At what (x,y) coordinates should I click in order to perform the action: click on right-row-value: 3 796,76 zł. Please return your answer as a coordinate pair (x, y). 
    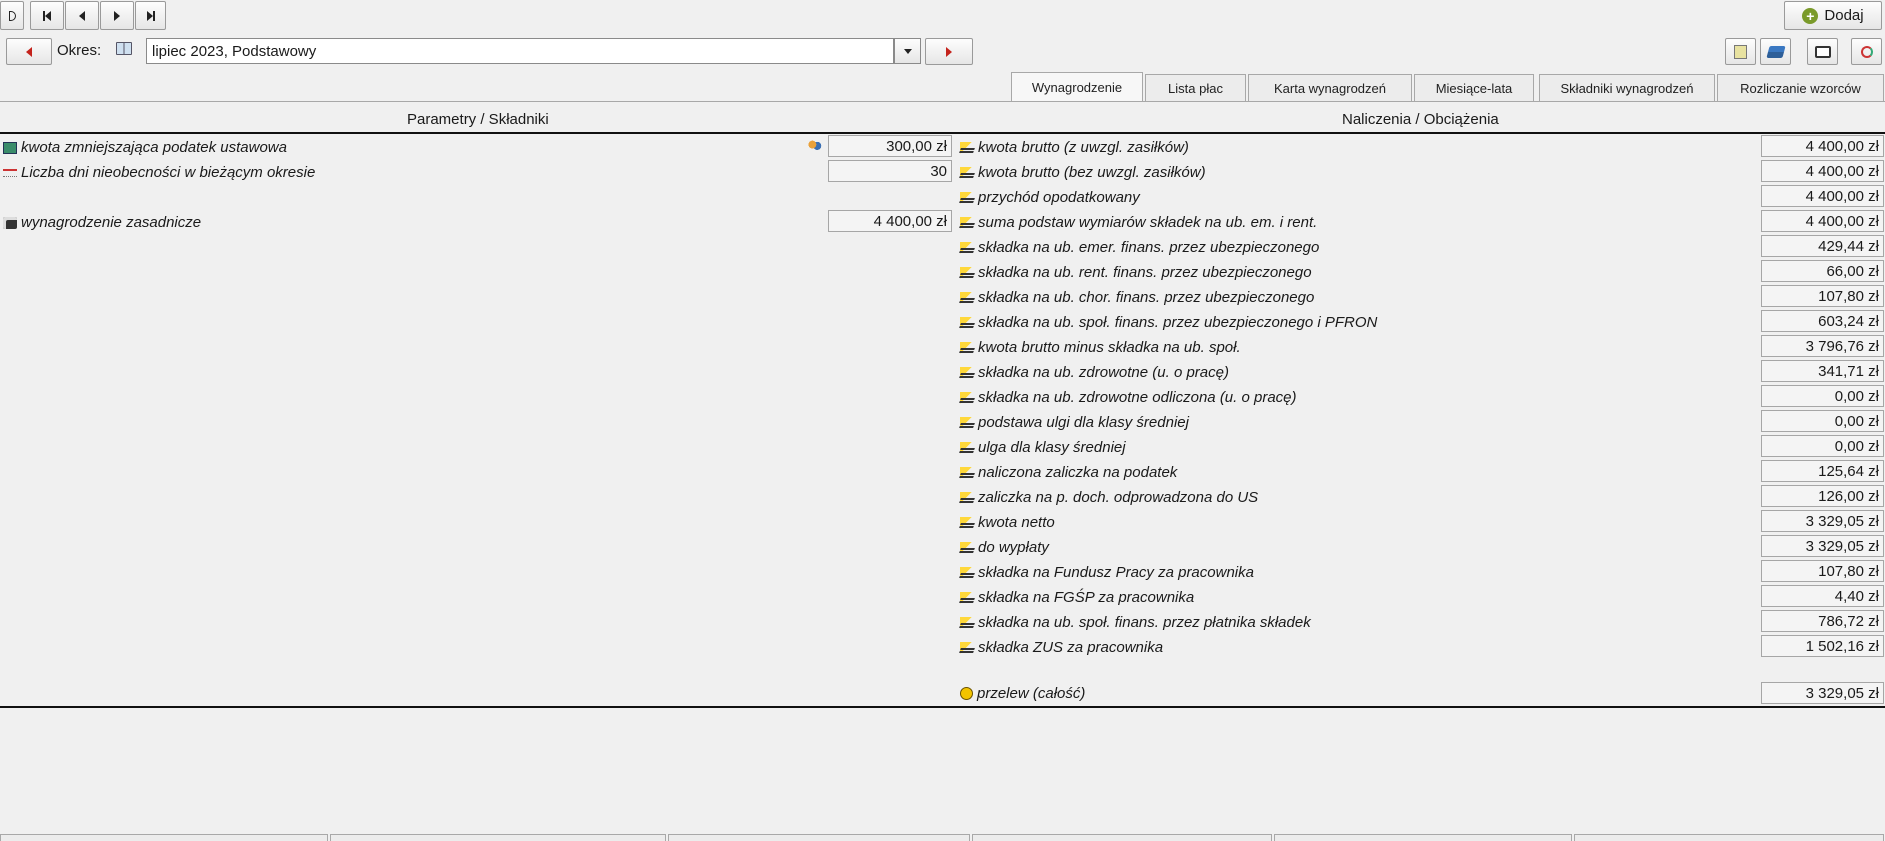
    Looking at the image, I should click on (1822, 346).